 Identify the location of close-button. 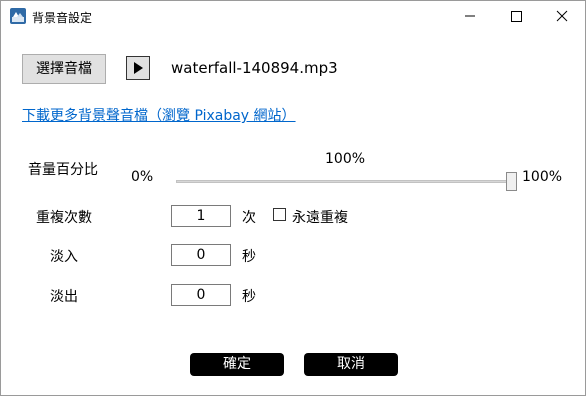
(562, 16).